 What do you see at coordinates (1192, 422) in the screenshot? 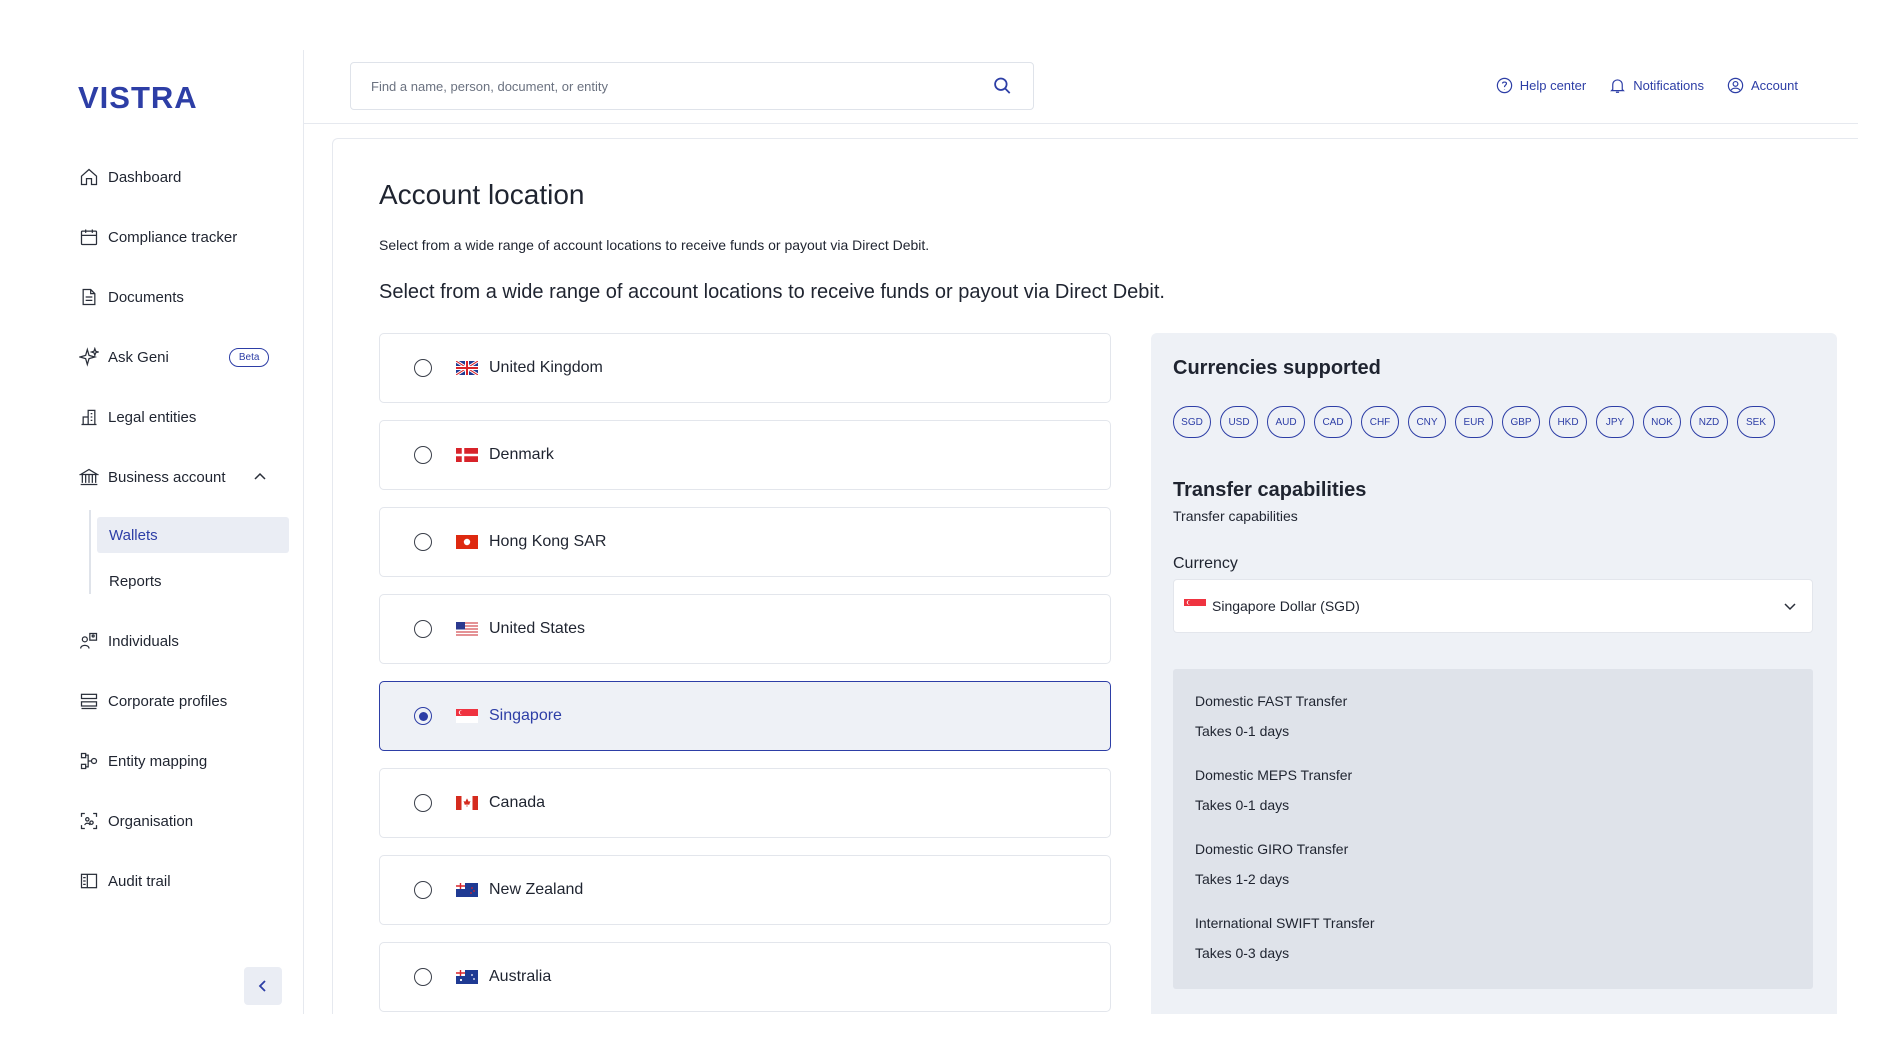
I see `currency-chip: SGD` at bounding box center [1192, 422].